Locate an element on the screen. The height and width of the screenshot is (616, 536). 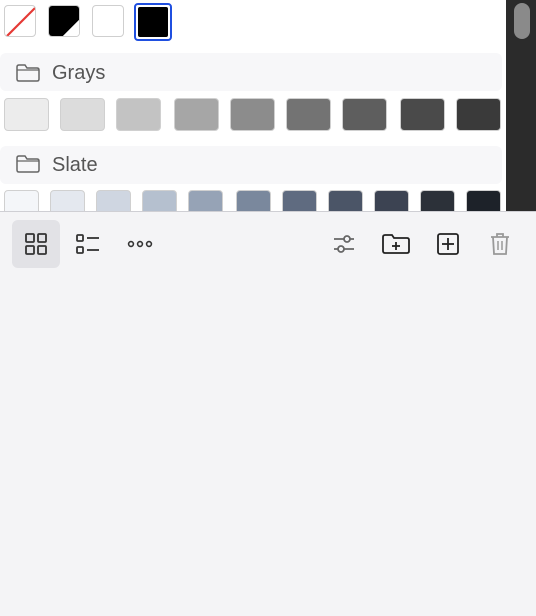
add-swatch-button is located at coordinates (448, 244).